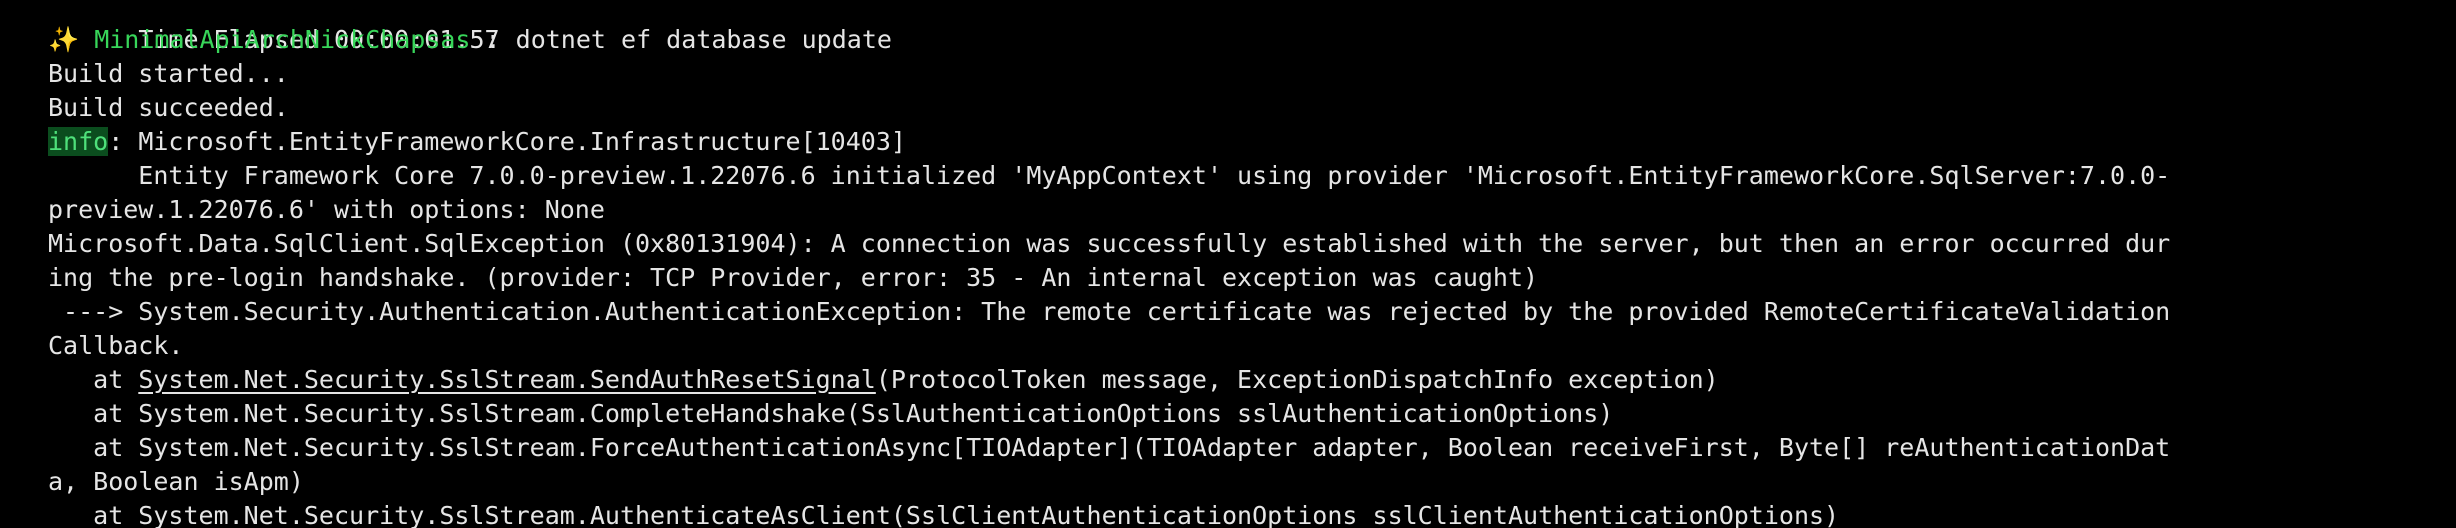  Describe the element at coordinates (326, 209) in the screenshot. I see `output-text: preview.1.22076.6' with options: None` at that location.